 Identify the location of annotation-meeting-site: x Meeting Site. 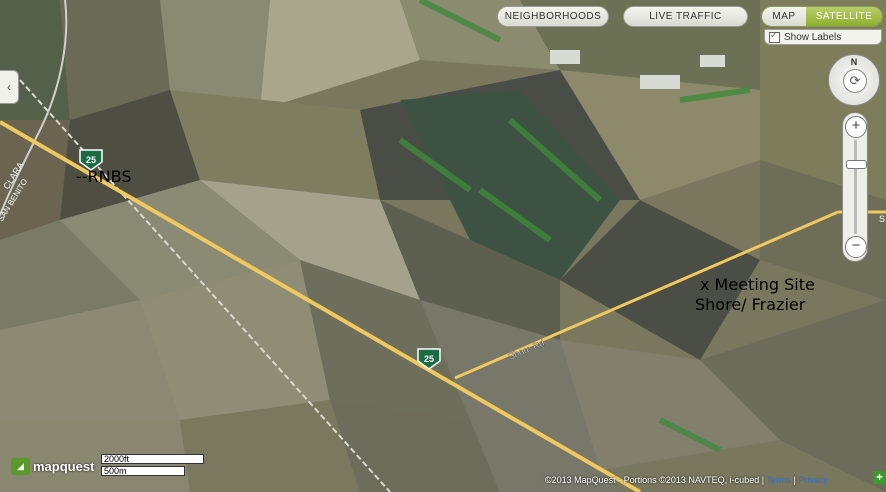
(757, 284).